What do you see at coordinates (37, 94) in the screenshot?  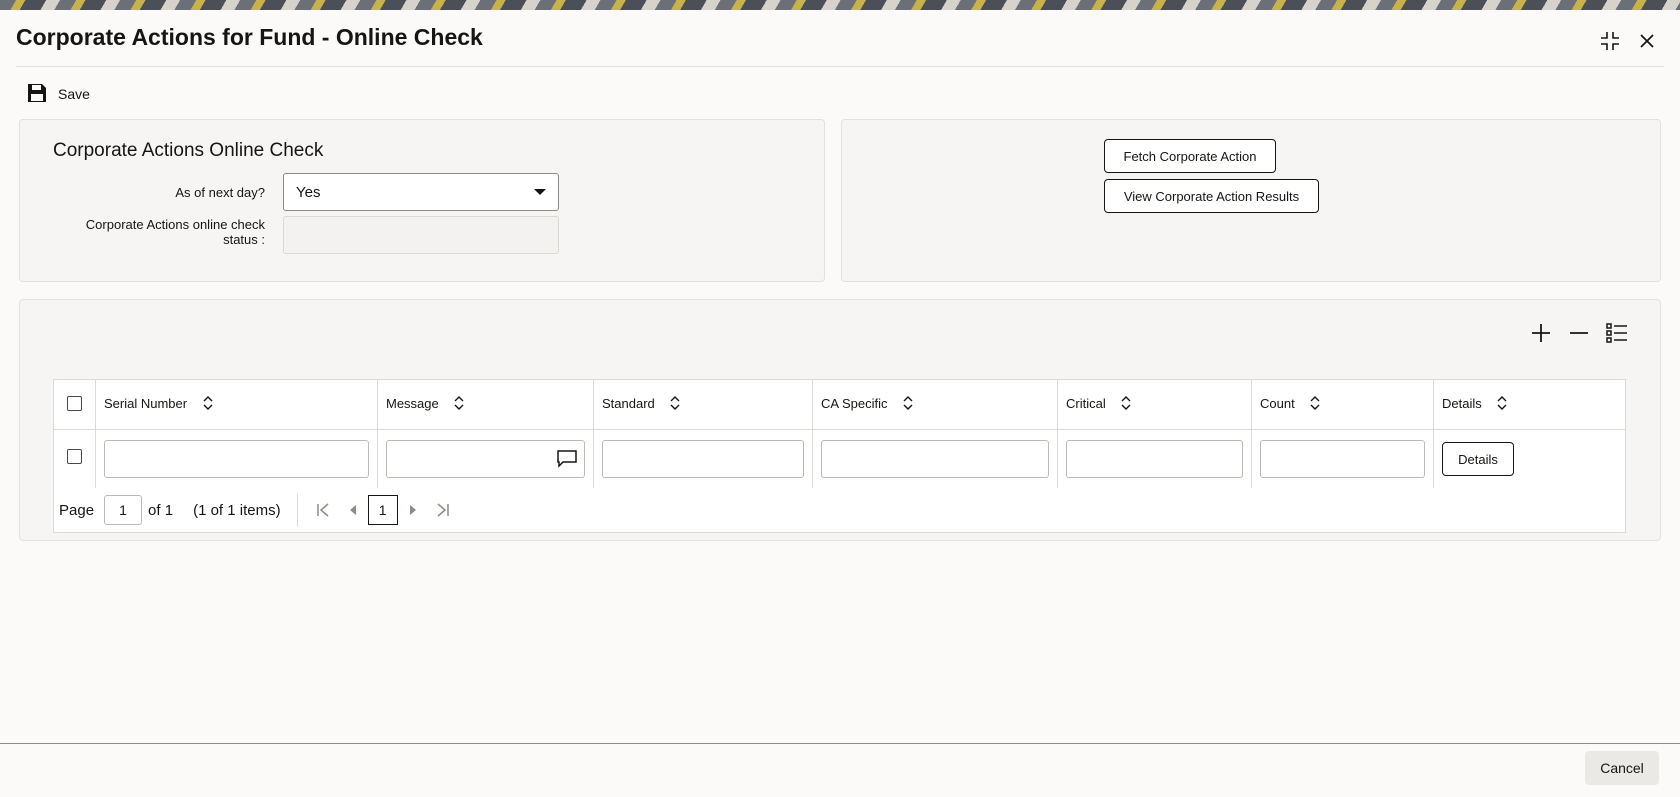 I see `floppy-disk-icon` at bounding box center [37, 94].